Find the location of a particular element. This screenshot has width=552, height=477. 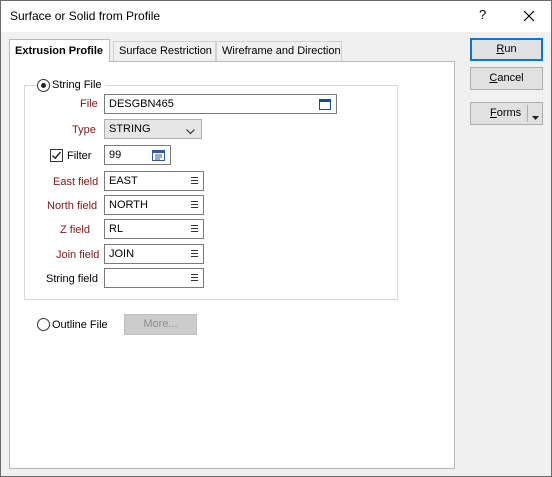

title-bar: Surface or Solid from Profile ? is located at coordinates (276, 16).